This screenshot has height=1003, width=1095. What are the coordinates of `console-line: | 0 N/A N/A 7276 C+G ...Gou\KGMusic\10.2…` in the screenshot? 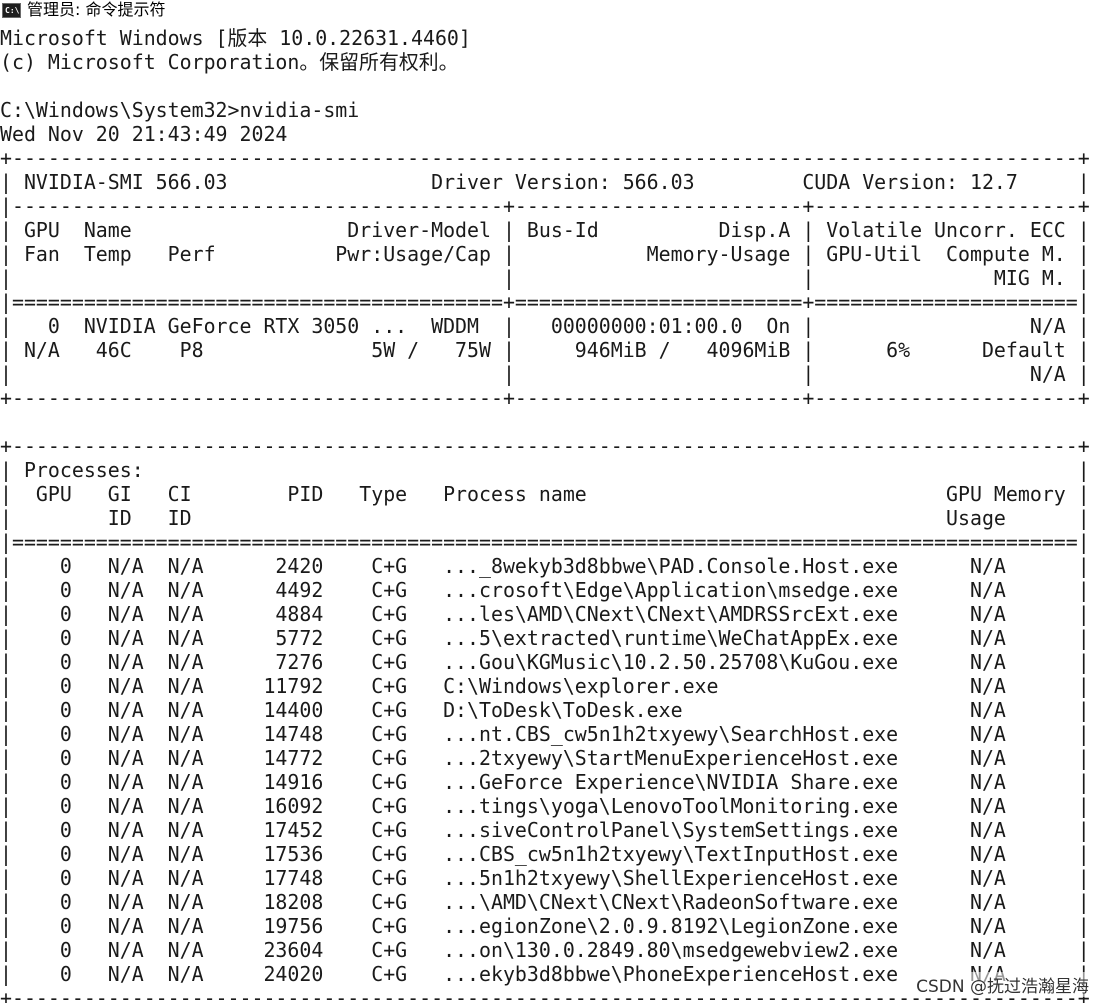 It's located at (545, 662).